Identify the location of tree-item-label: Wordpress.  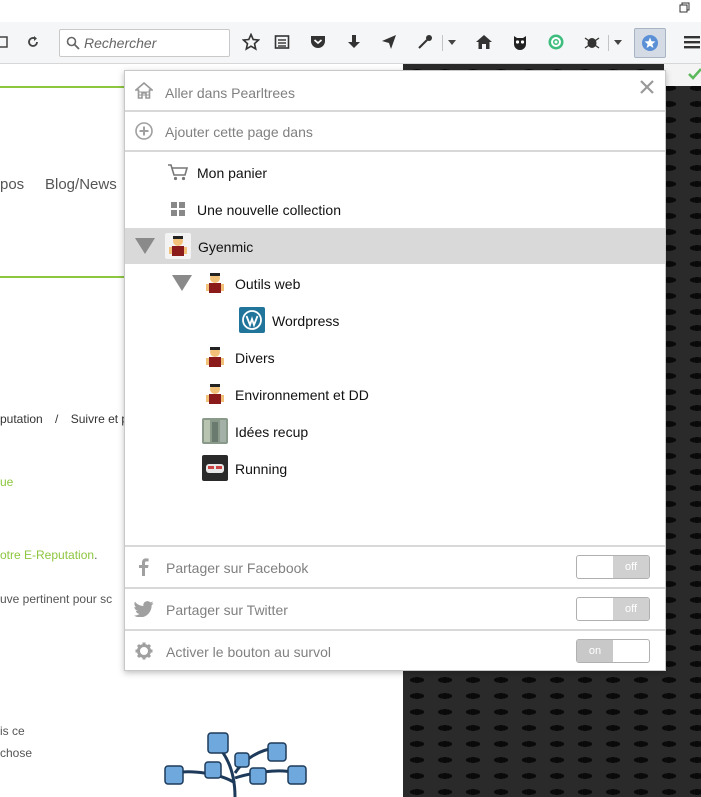
(305, 321).